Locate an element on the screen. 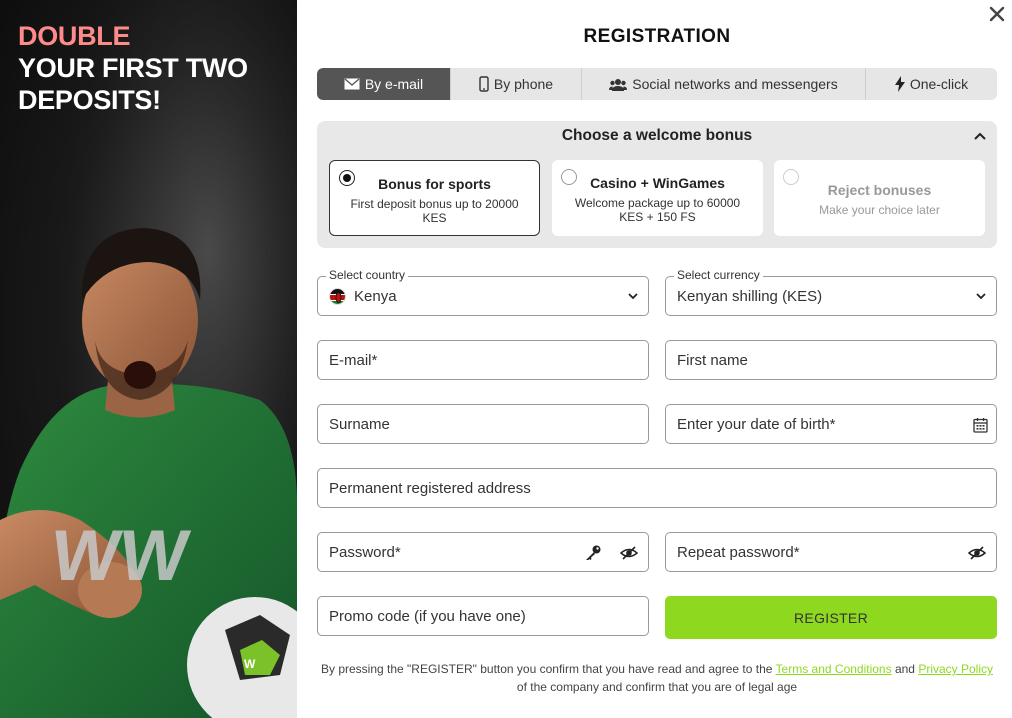 This screenshot has width=1012, height=718. tab-label: By phone is located at coordinates (523, 84).